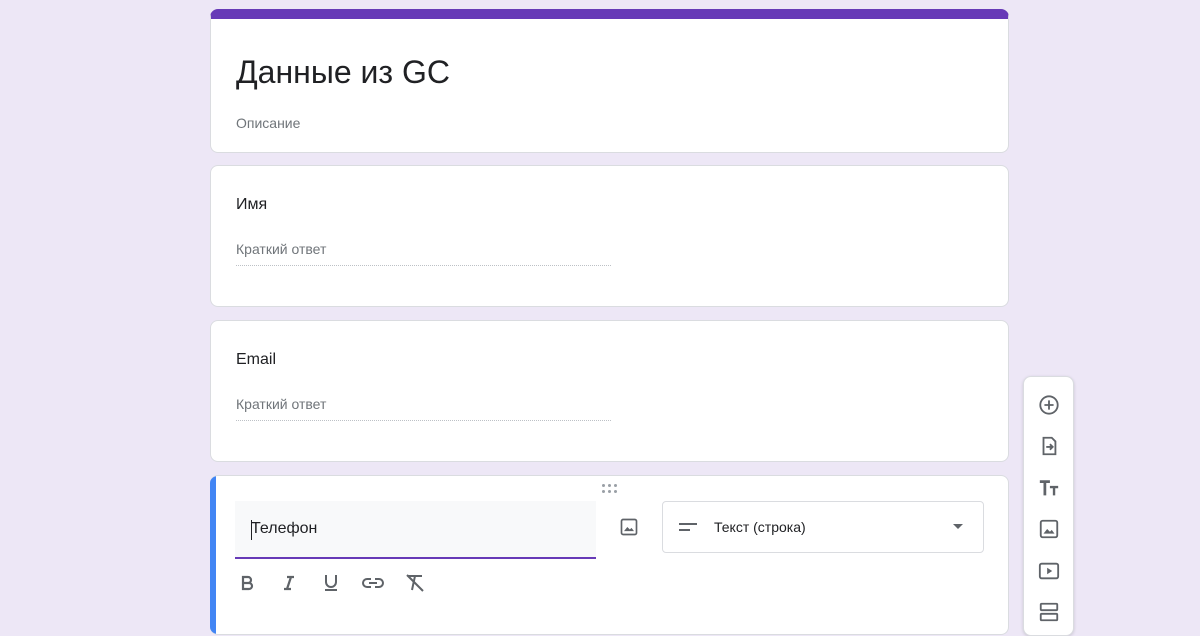 This screenshot has width=1200, height=636. Describe the element at coordinates (688, 527) in the screenshot. I see `short-text-icon` at that location.